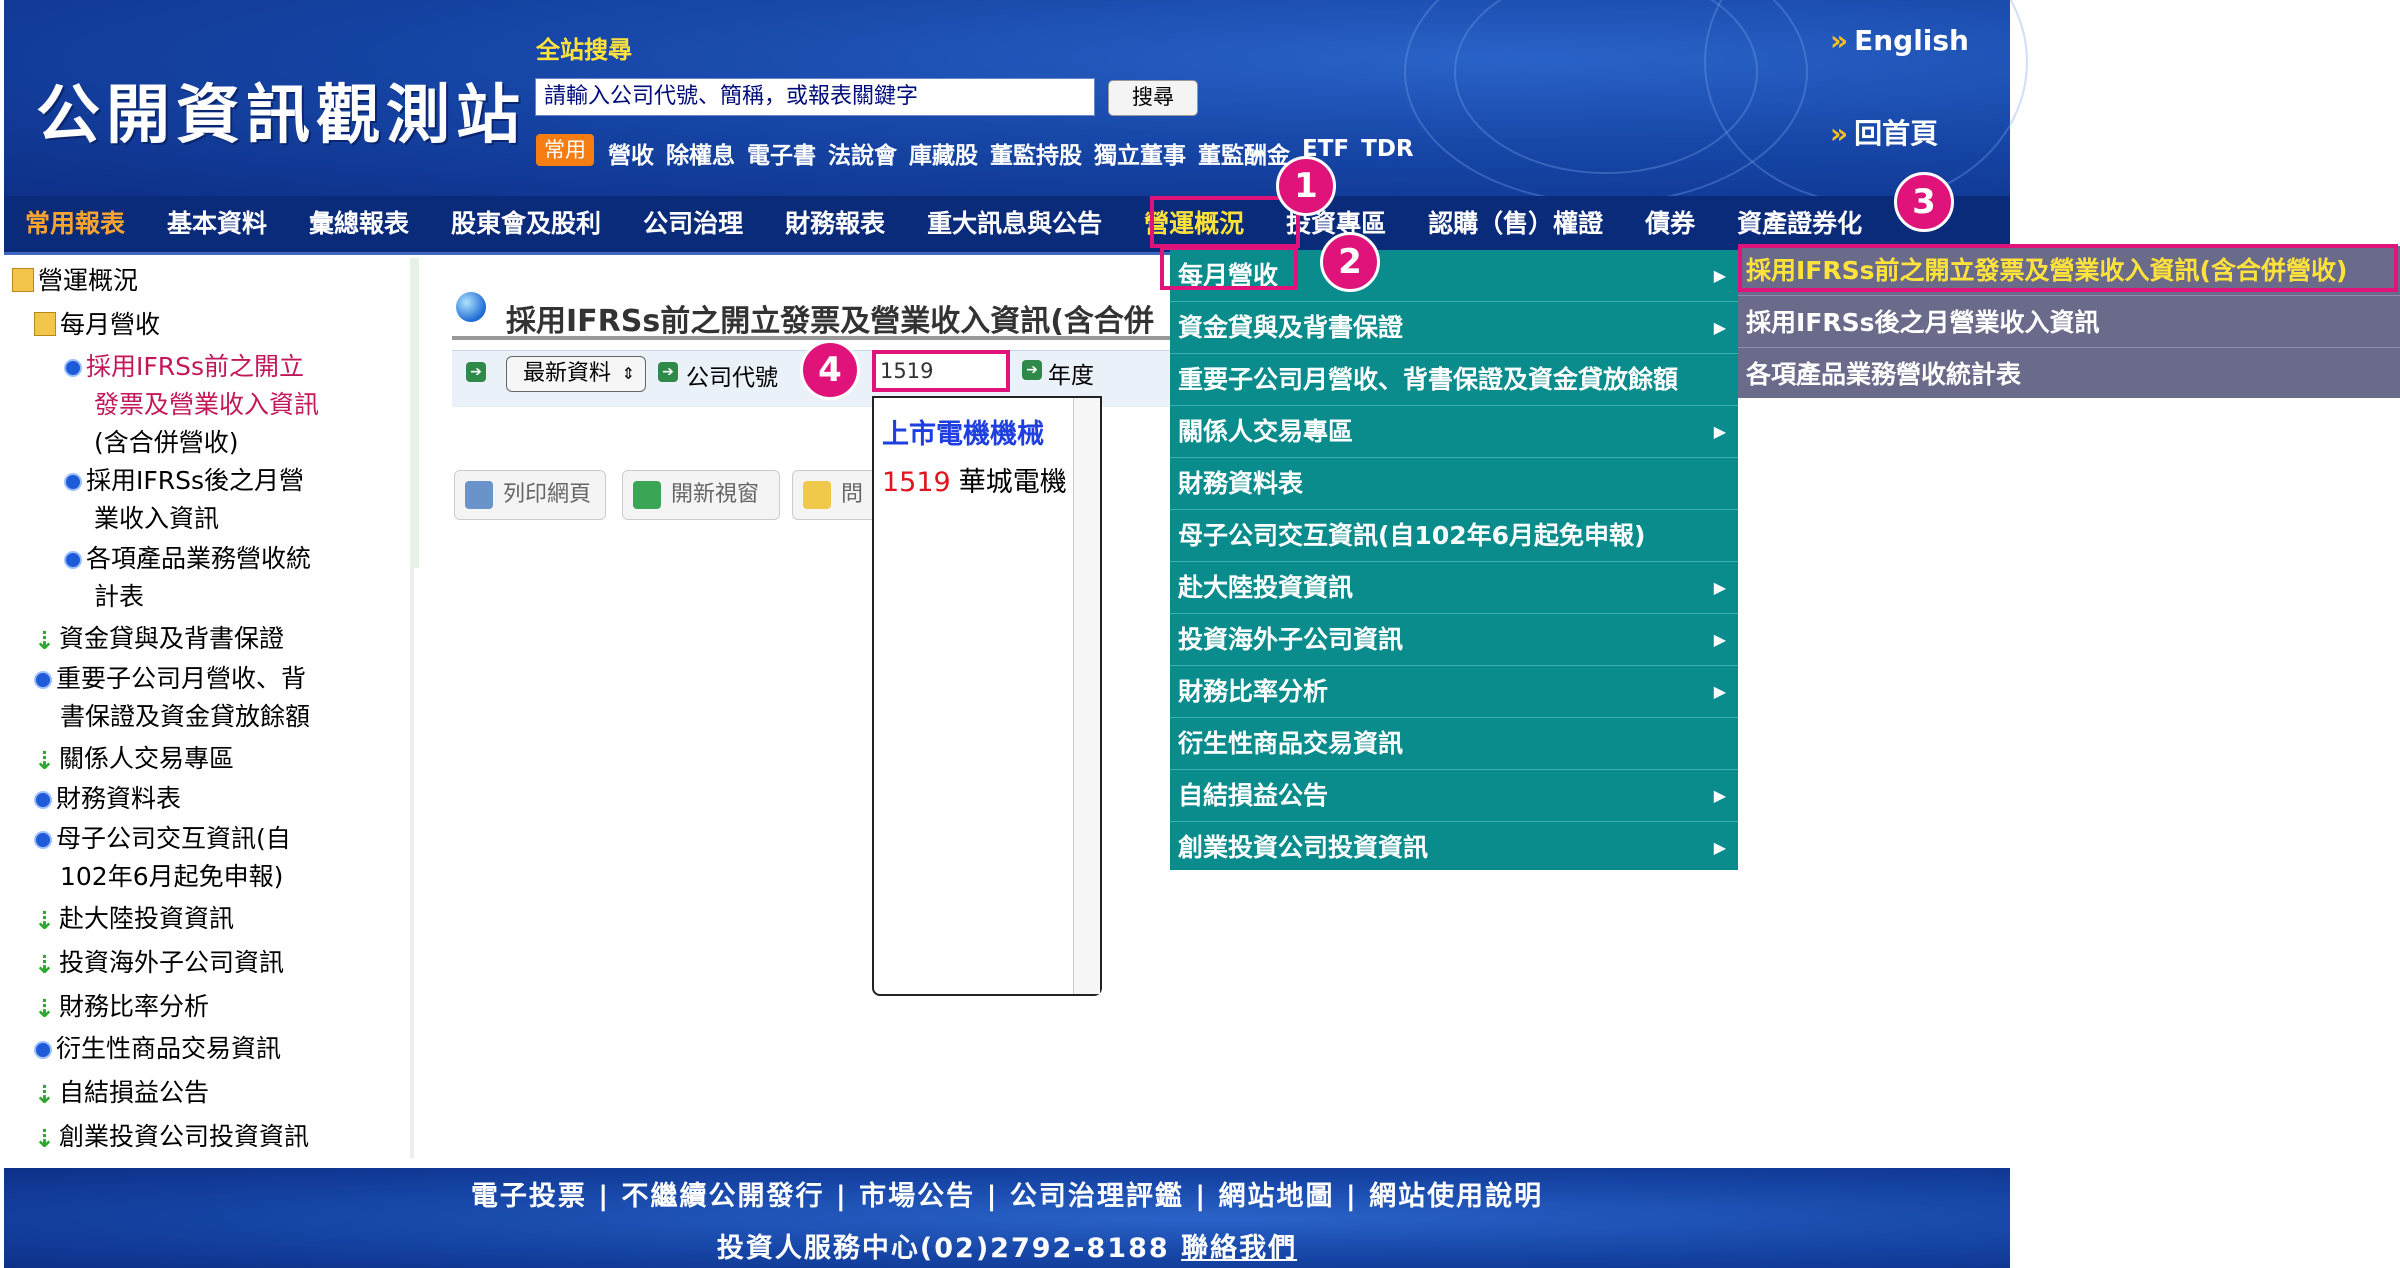  Describe the element at coordinates (1454, 380) in the screenshot. I see `menu-item-subsidiary: 重要子公司月營收、背書保證及資金貸放餘額` at that location.